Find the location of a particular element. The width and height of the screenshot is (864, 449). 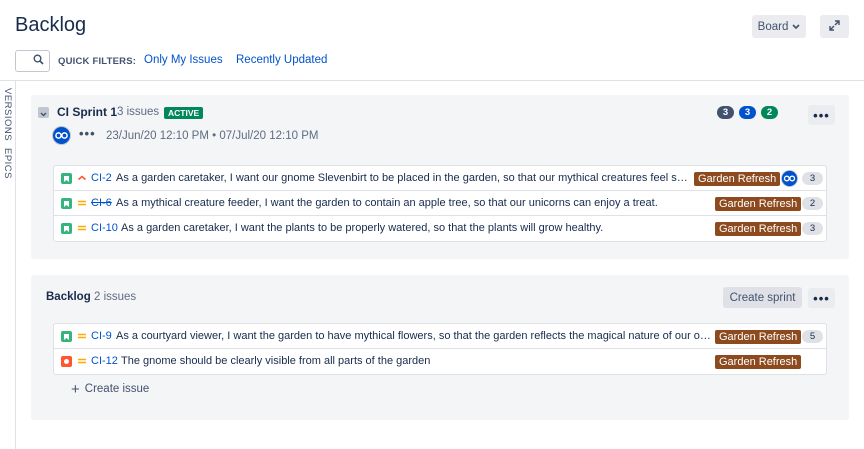

expand-icon is located at coordinates (834, 27).